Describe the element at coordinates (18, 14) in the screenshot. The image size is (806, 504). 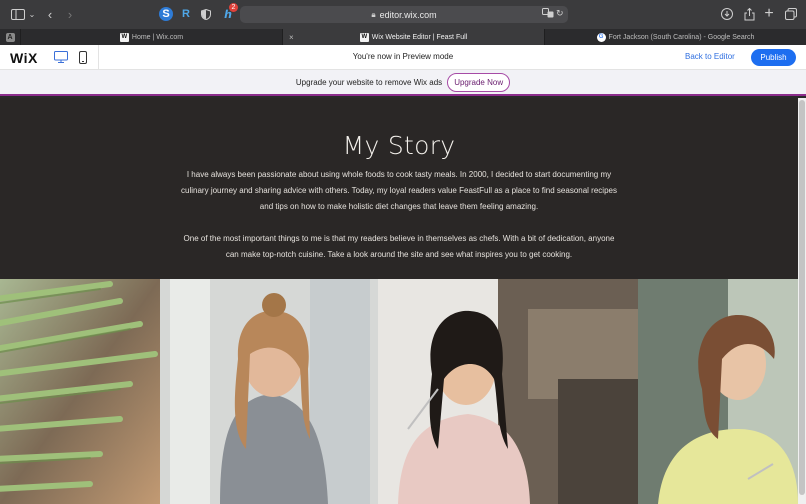
I see `sidebar-icon` at that location.